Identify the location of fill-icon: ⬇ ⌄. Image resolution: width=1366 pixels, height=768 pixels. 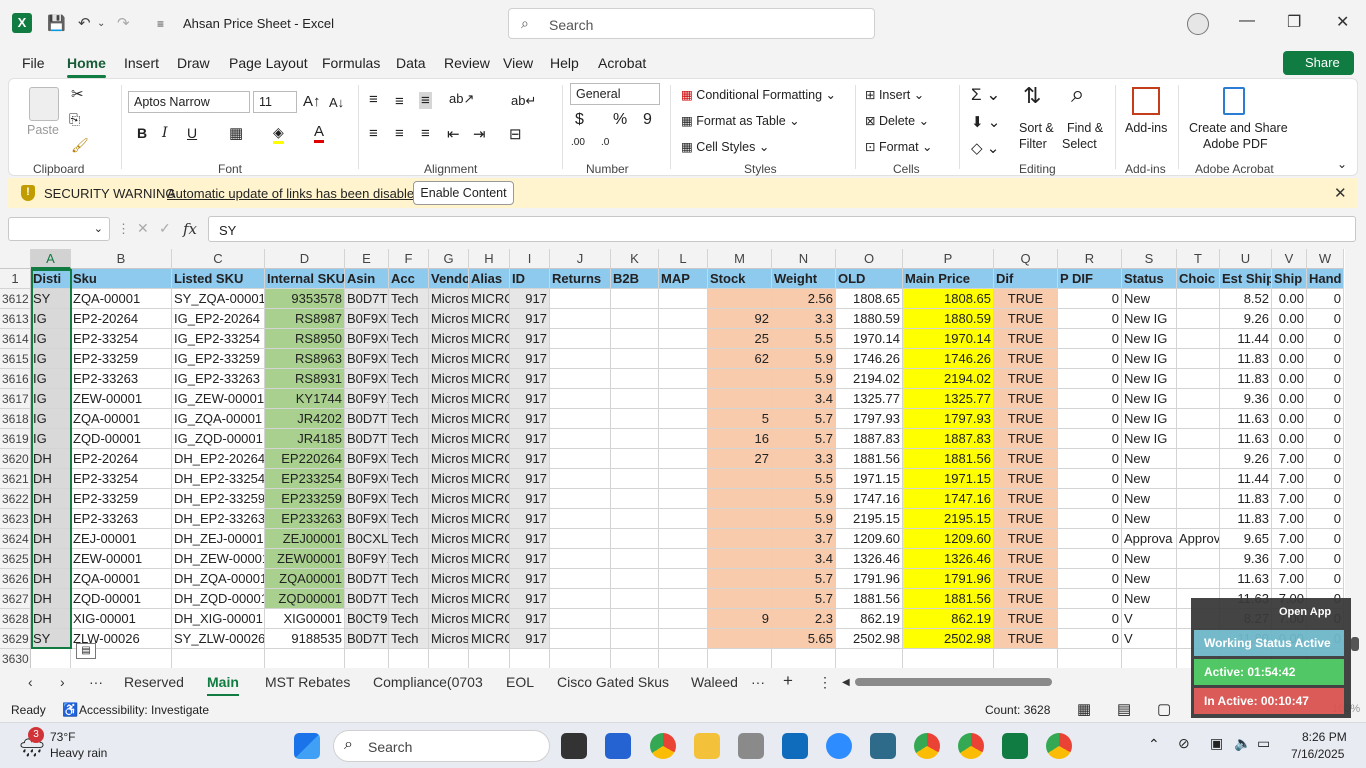
(985, 122).